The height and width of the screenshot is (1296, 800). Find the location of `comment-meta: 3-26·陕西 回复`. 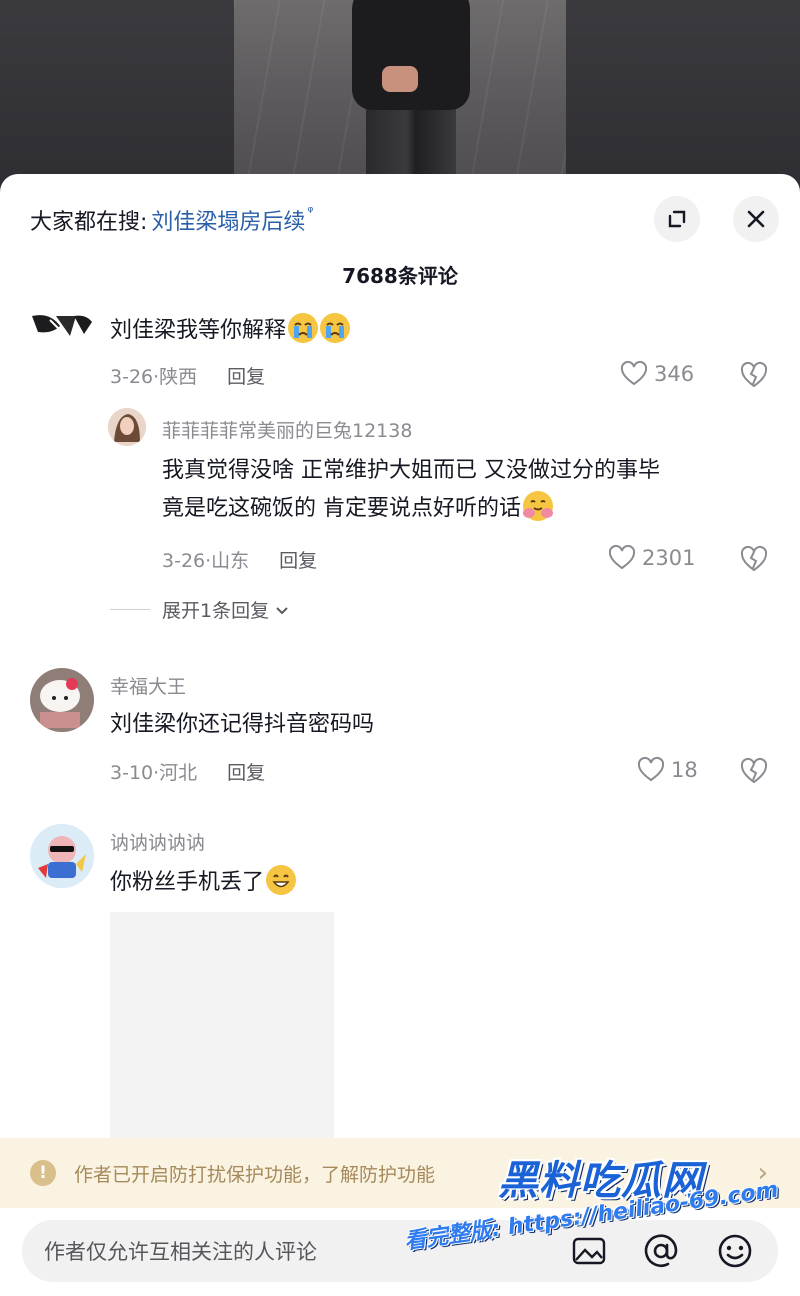

comment-meta: 3-26·陕西 回复 is located at coordinates (187, 375).